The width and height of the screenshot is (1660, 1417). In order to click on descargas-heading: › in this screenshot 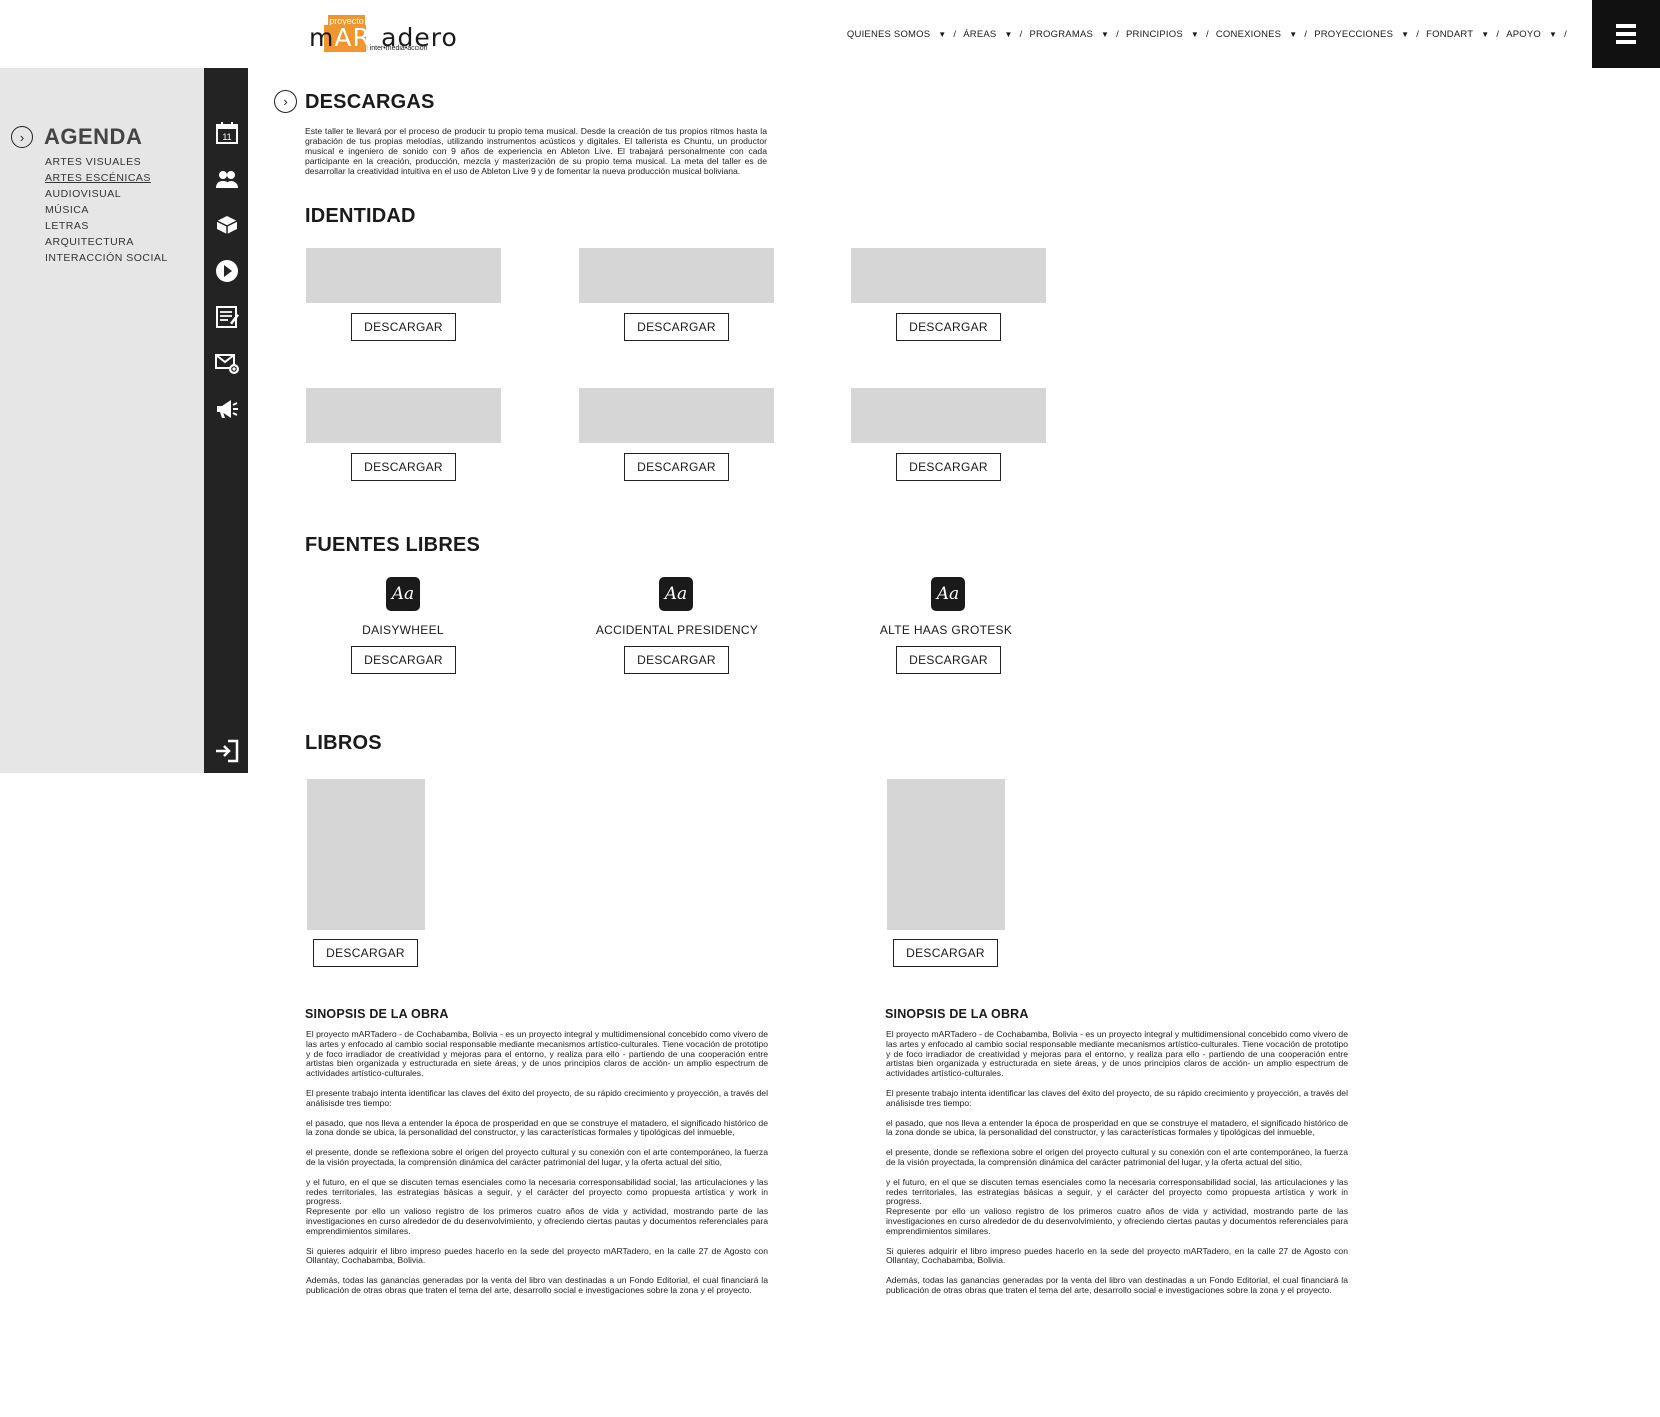, I will do `click(285, 101)`.